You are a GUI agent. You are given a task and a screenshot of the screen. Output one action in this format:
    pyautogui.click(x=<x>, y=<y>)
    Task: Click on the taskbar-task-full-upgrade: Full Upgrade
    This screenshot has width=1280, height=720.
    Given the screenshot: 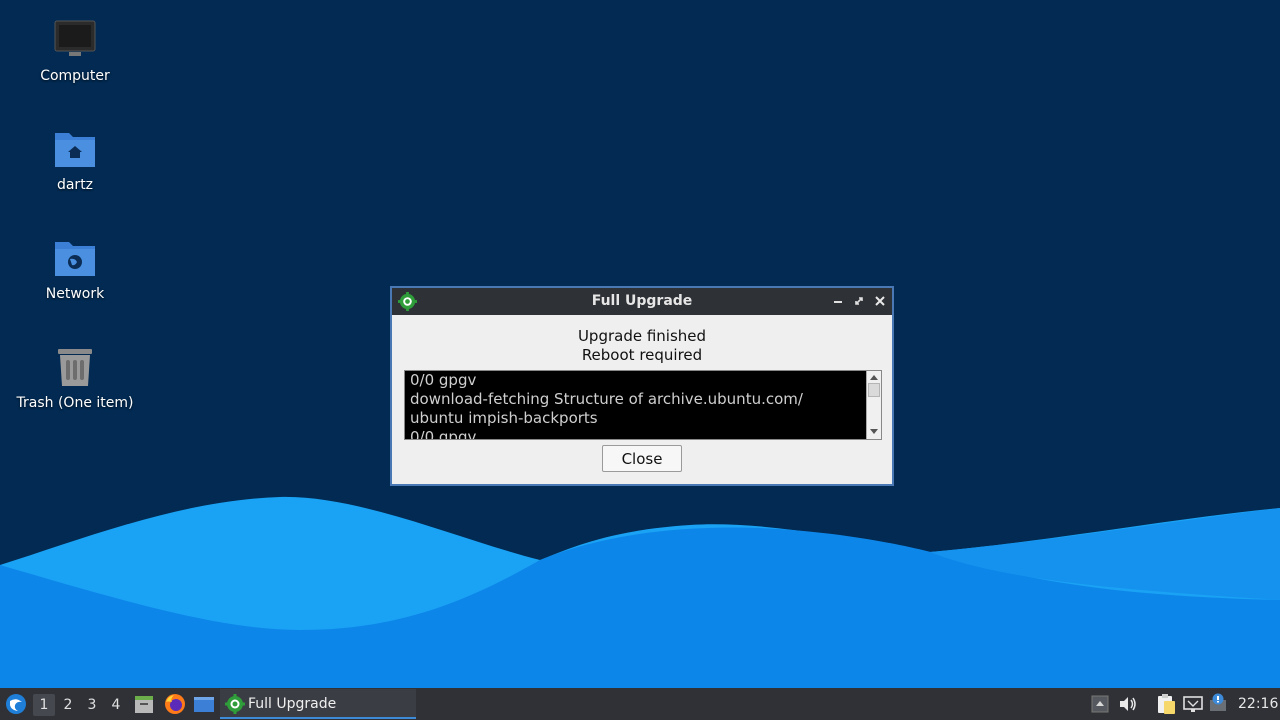 What is the action you would take?
    pyautogui.click(x=318, y=704)
    